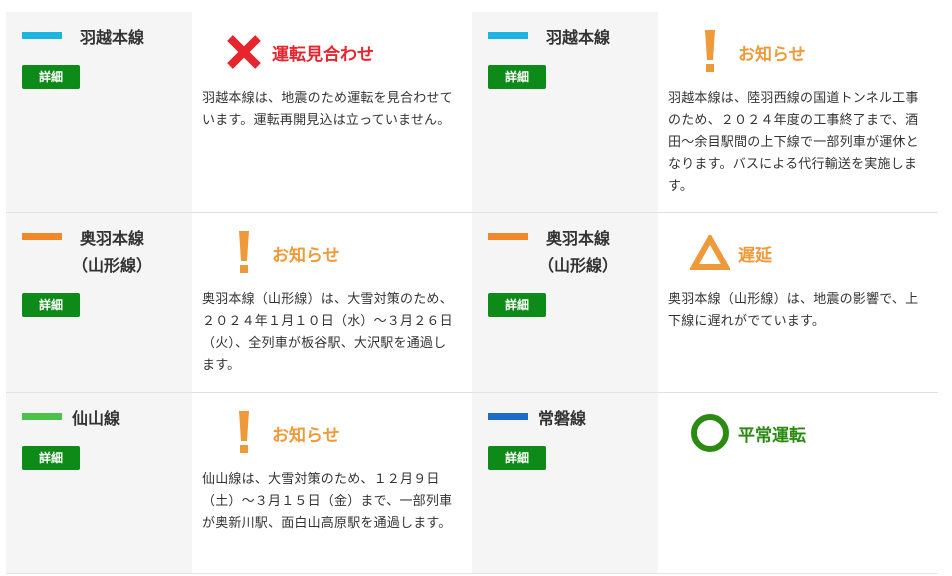 The height and width of the screenshot is (576, 952). What do you see at coordinates (99, 483) in the screenshot?
I see `route-cell: 仙山線 詳細` at bounding box center [99, 483].